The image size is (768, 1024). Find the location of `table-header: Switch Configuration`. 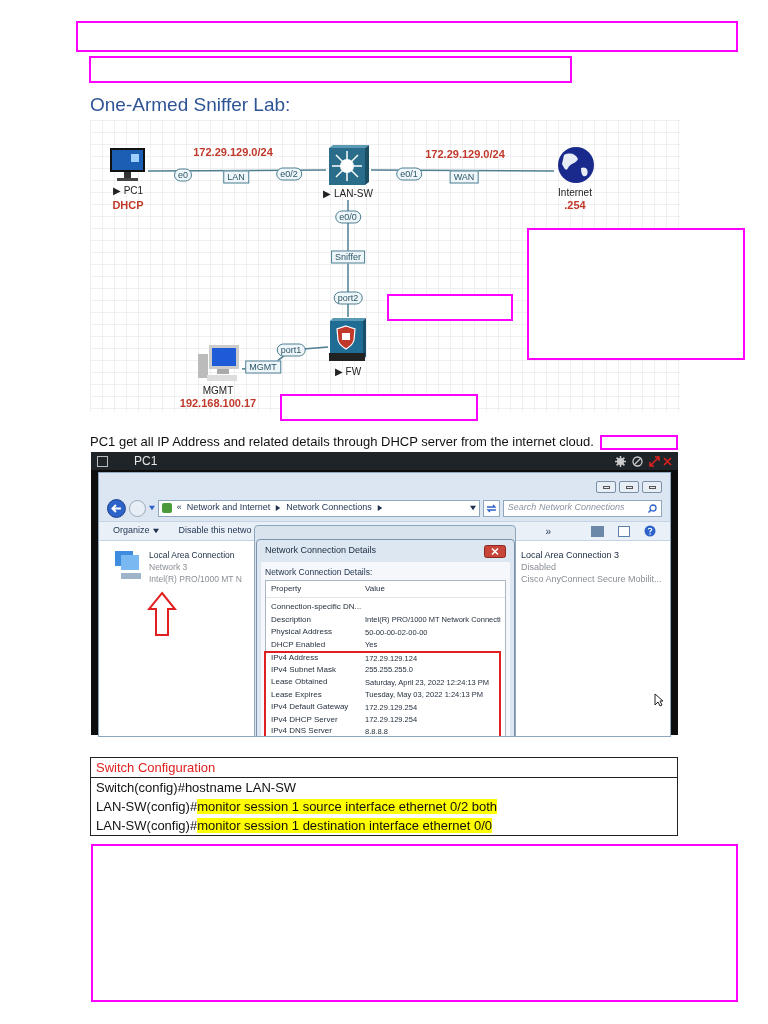

table-header: Switch Configuration is located at coordinates (384, 768).